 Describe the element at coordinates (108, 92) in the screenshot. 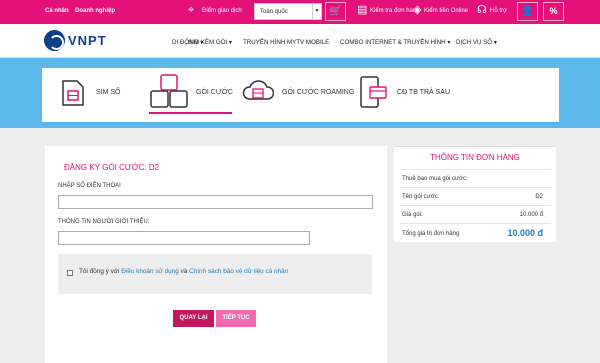

I see `tab-sim-label: SIM SỐ` at that location.